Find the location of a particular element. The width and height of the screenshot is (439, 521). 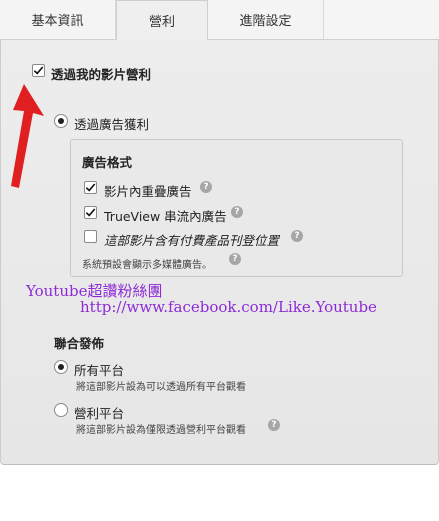

ads-monetize-radio is located at coordinates (61, 121).